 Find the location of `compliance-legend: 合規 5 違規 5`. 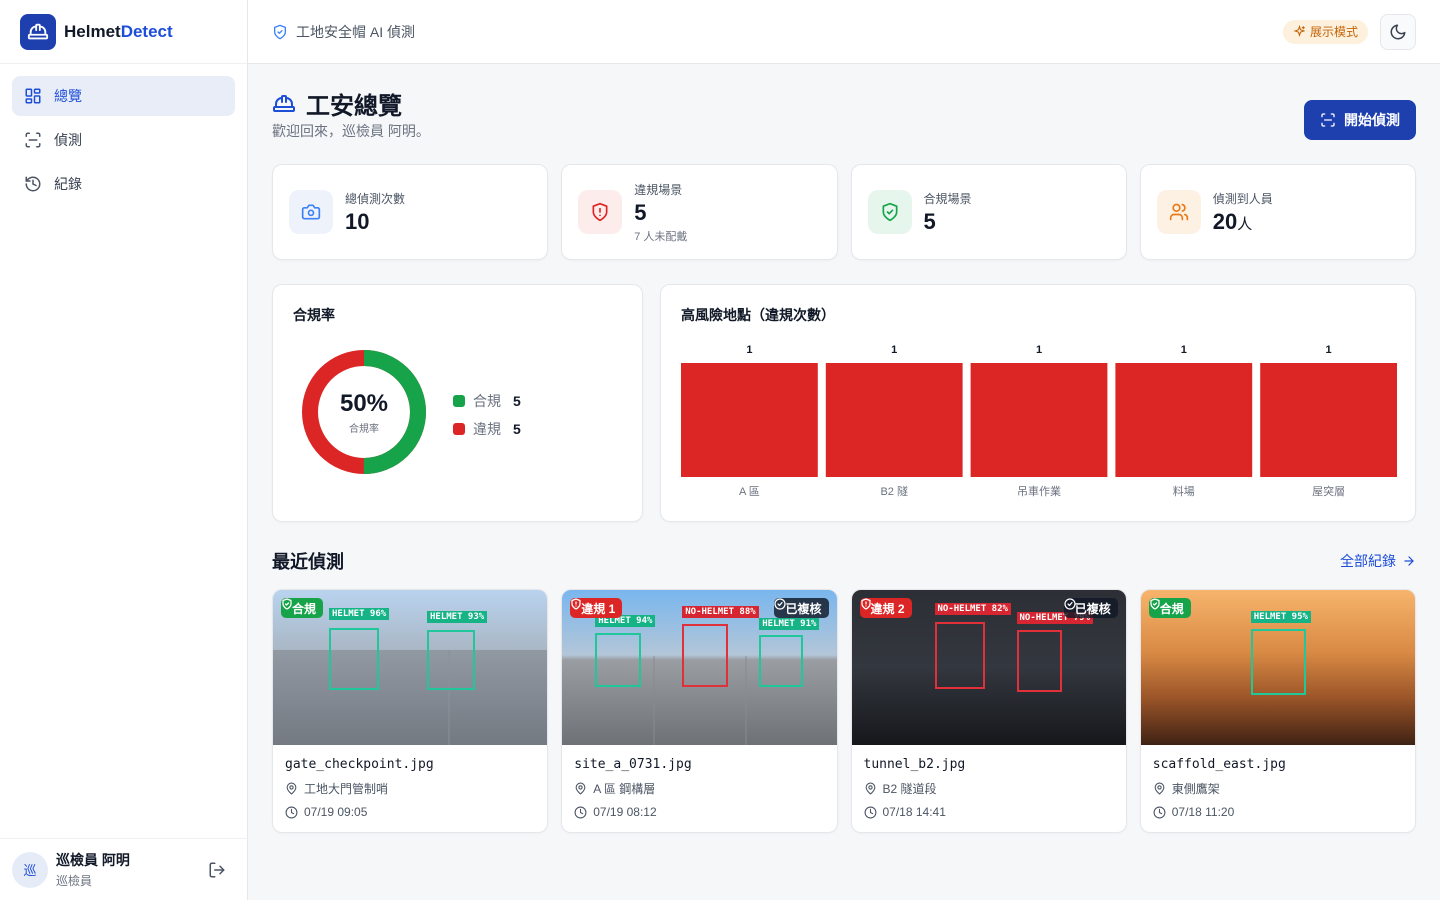

compliance-legend: 合規 5 違規 5 is located at coordinates (487, 415).